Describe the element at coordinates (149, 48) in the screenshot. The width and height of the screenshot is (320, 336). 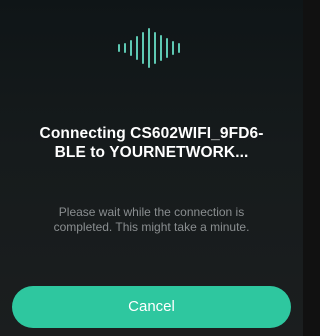
I see `sound-wave-icon` at that location.